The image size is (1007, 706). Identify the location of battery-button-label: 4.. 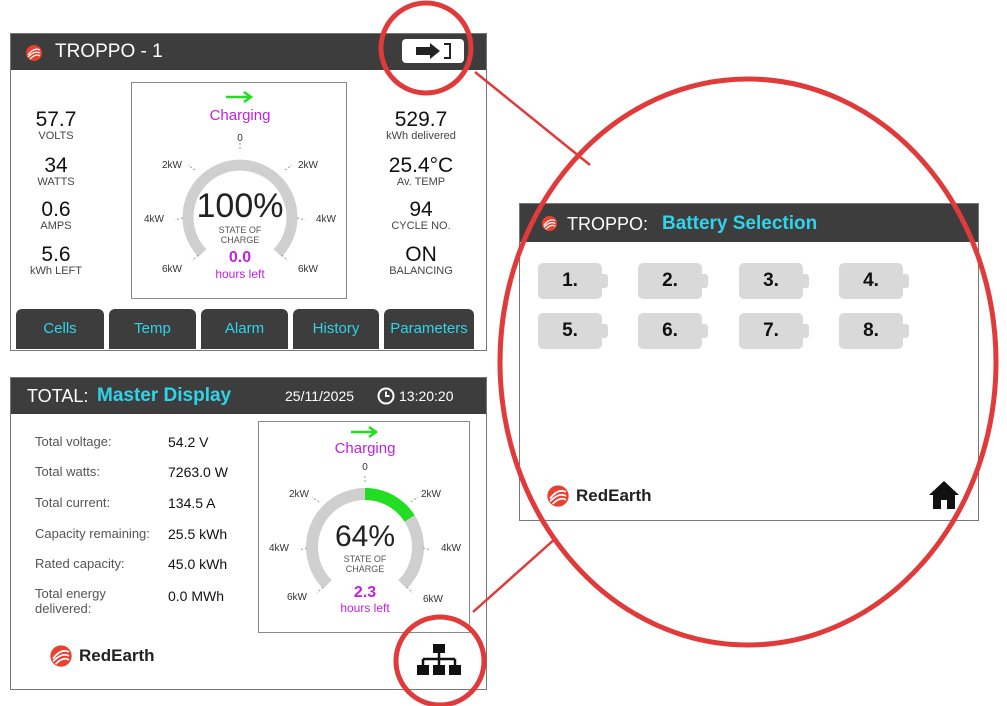
(871, 280).